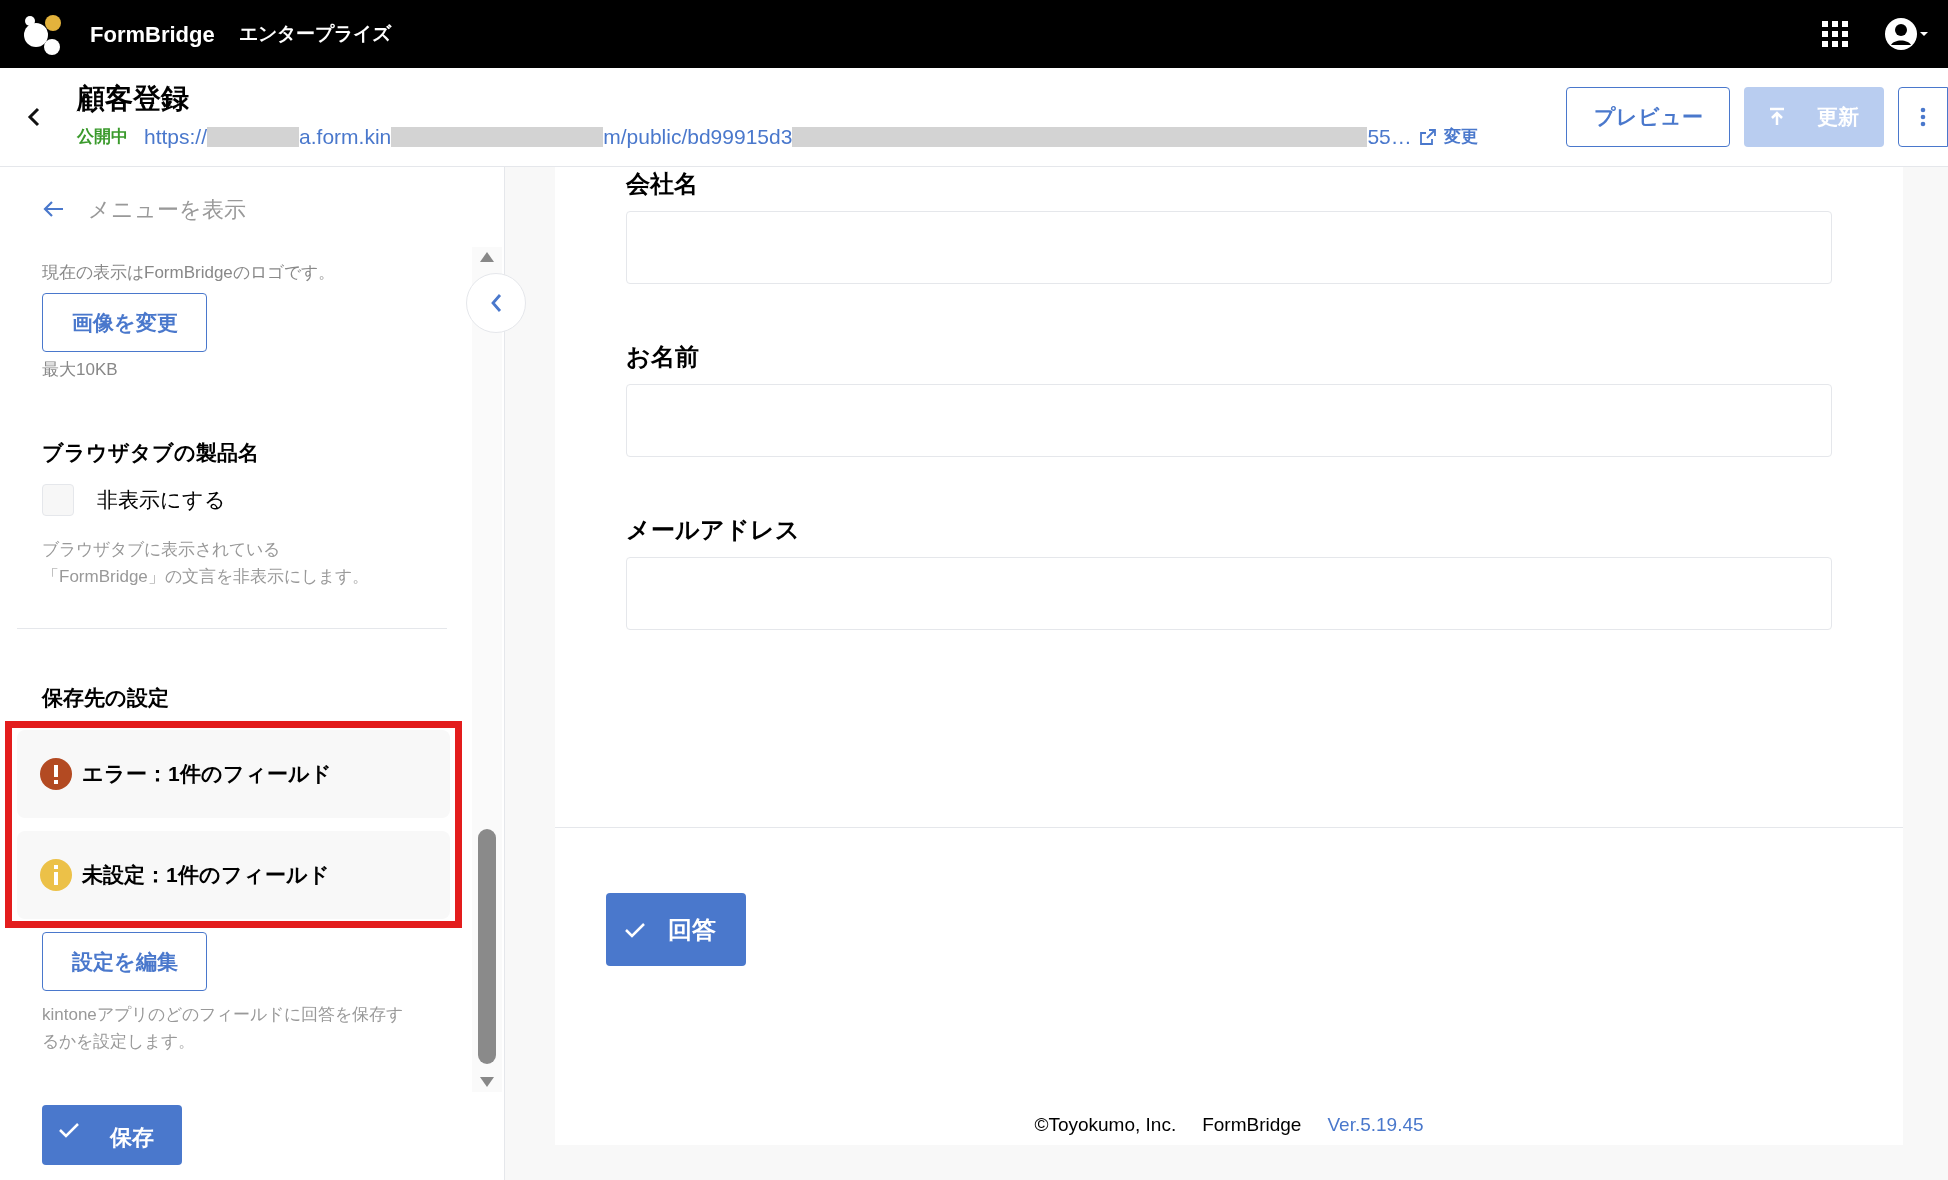  Describe the element at coordinates (676, 929) in the screenshot. I see `submit-button: 回答` at that location.